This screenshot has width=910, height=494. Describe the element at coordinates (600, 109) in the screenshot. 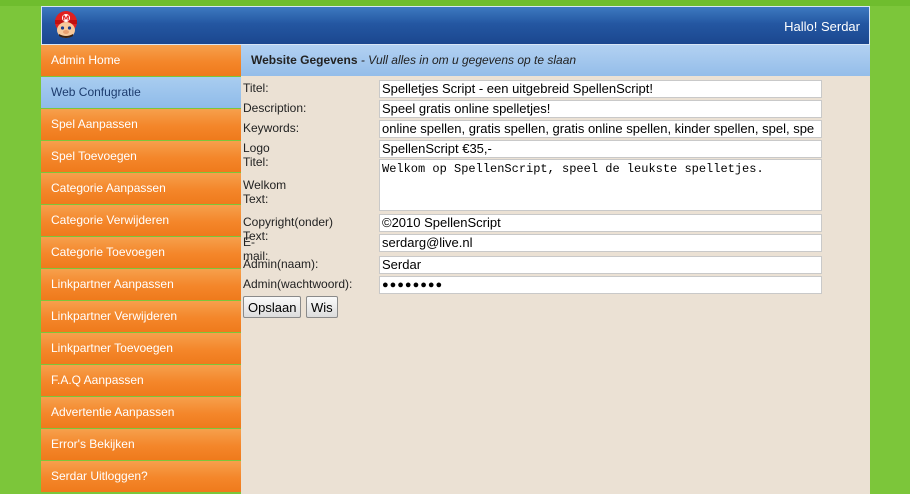

I see `description-input: Speel gratis online spelletjes!` at that location.